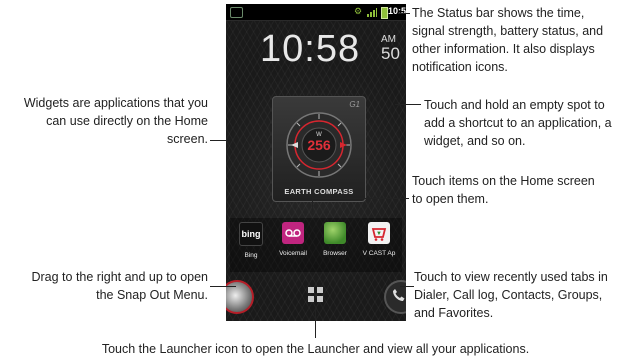  Describe the element at coordinates (293, 233) in the screenshot. I see `voicemail-icon` at that location.